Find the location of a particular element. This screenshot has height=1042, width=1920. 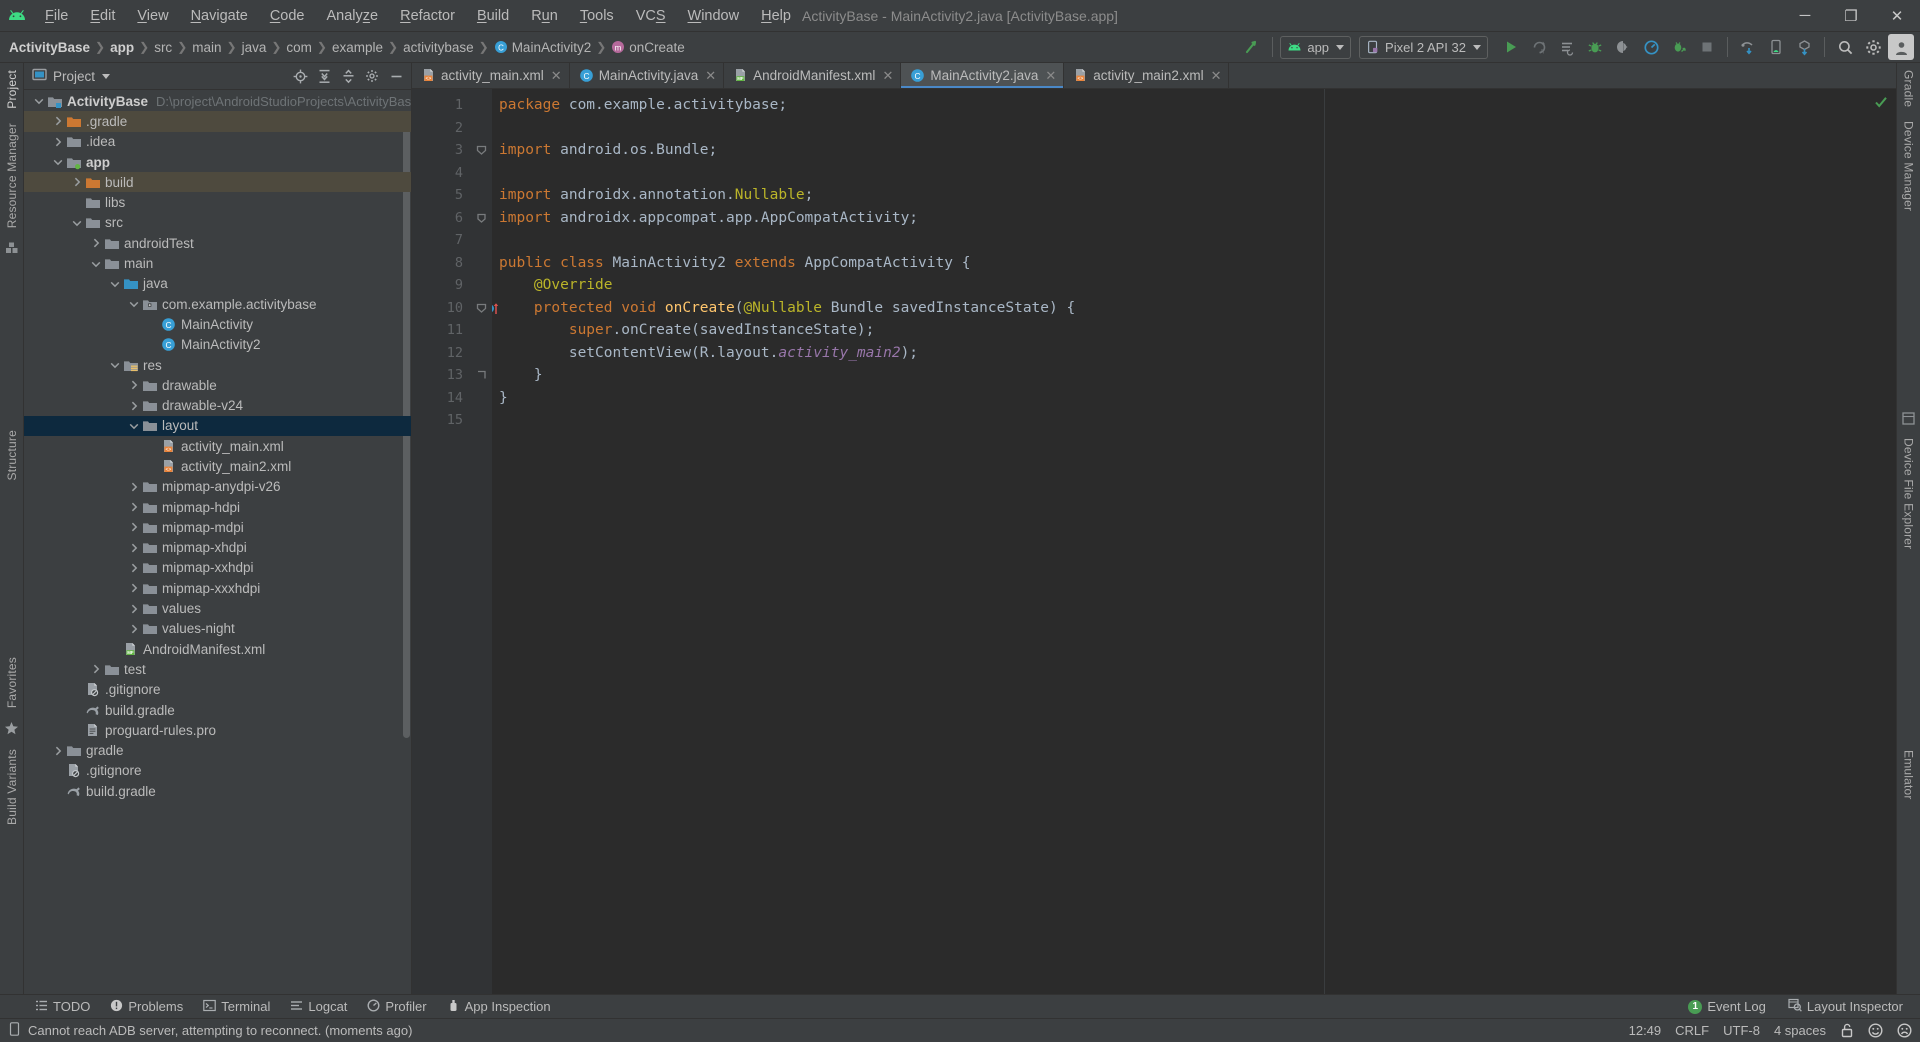

line-number: 1 is located at coordinates (441, 105).